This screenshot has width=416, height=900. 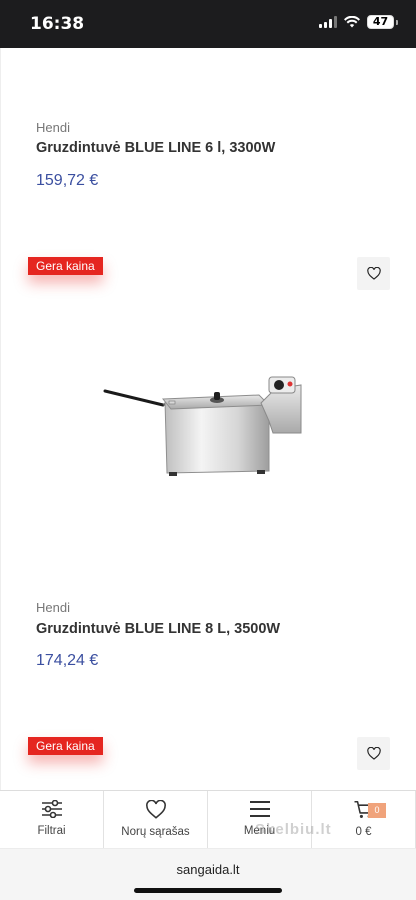 What do you see at coordinates (259, 831) in the screenshot?
I see `menu-label: Meniu` at bounding box center [259, 831].